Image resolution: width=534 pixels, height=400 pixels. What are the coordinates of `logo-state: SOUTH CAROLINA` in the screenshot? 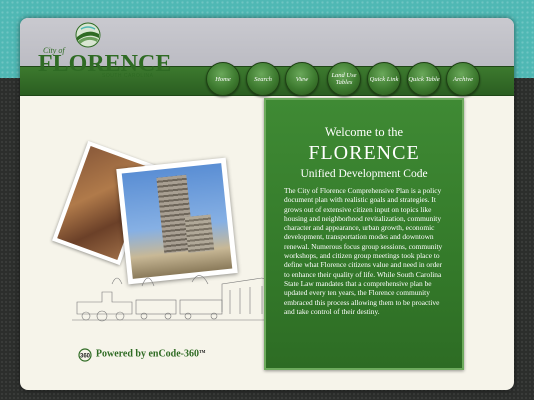 It's located at (128, 76).